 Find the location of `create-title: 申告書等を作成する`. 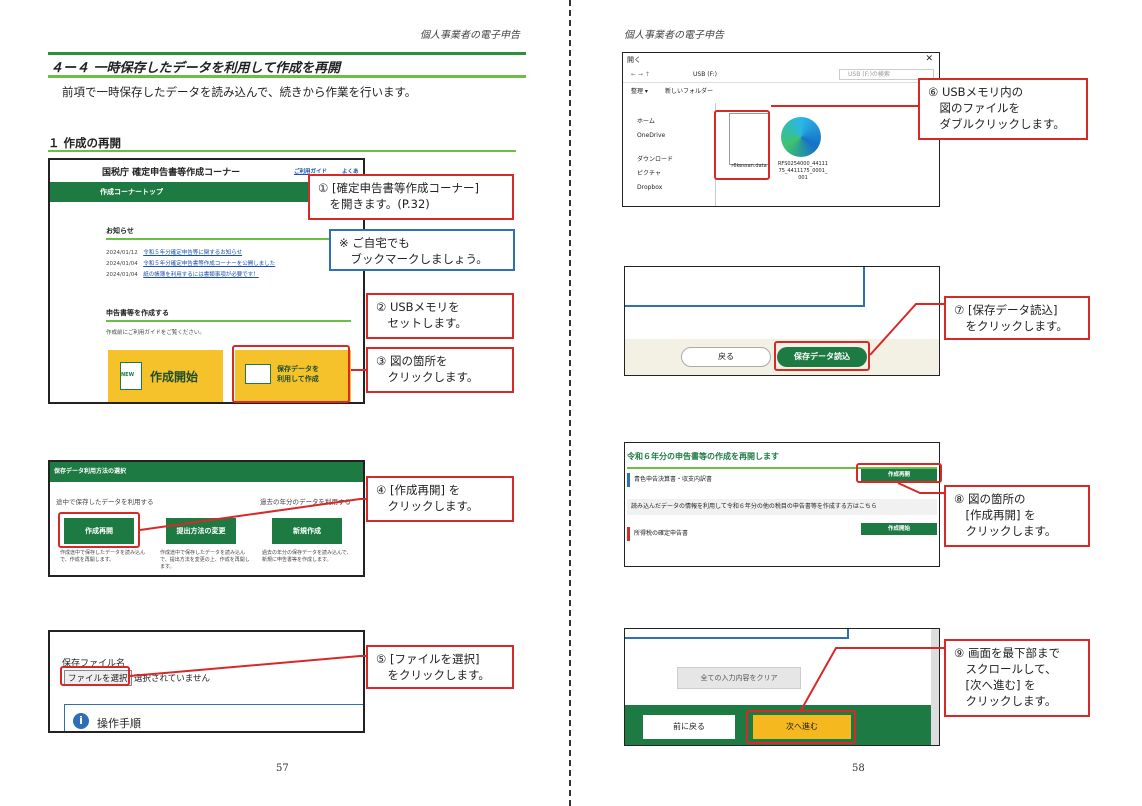

create-title: 申告書等を作成する is located at coordinates (228, 315).